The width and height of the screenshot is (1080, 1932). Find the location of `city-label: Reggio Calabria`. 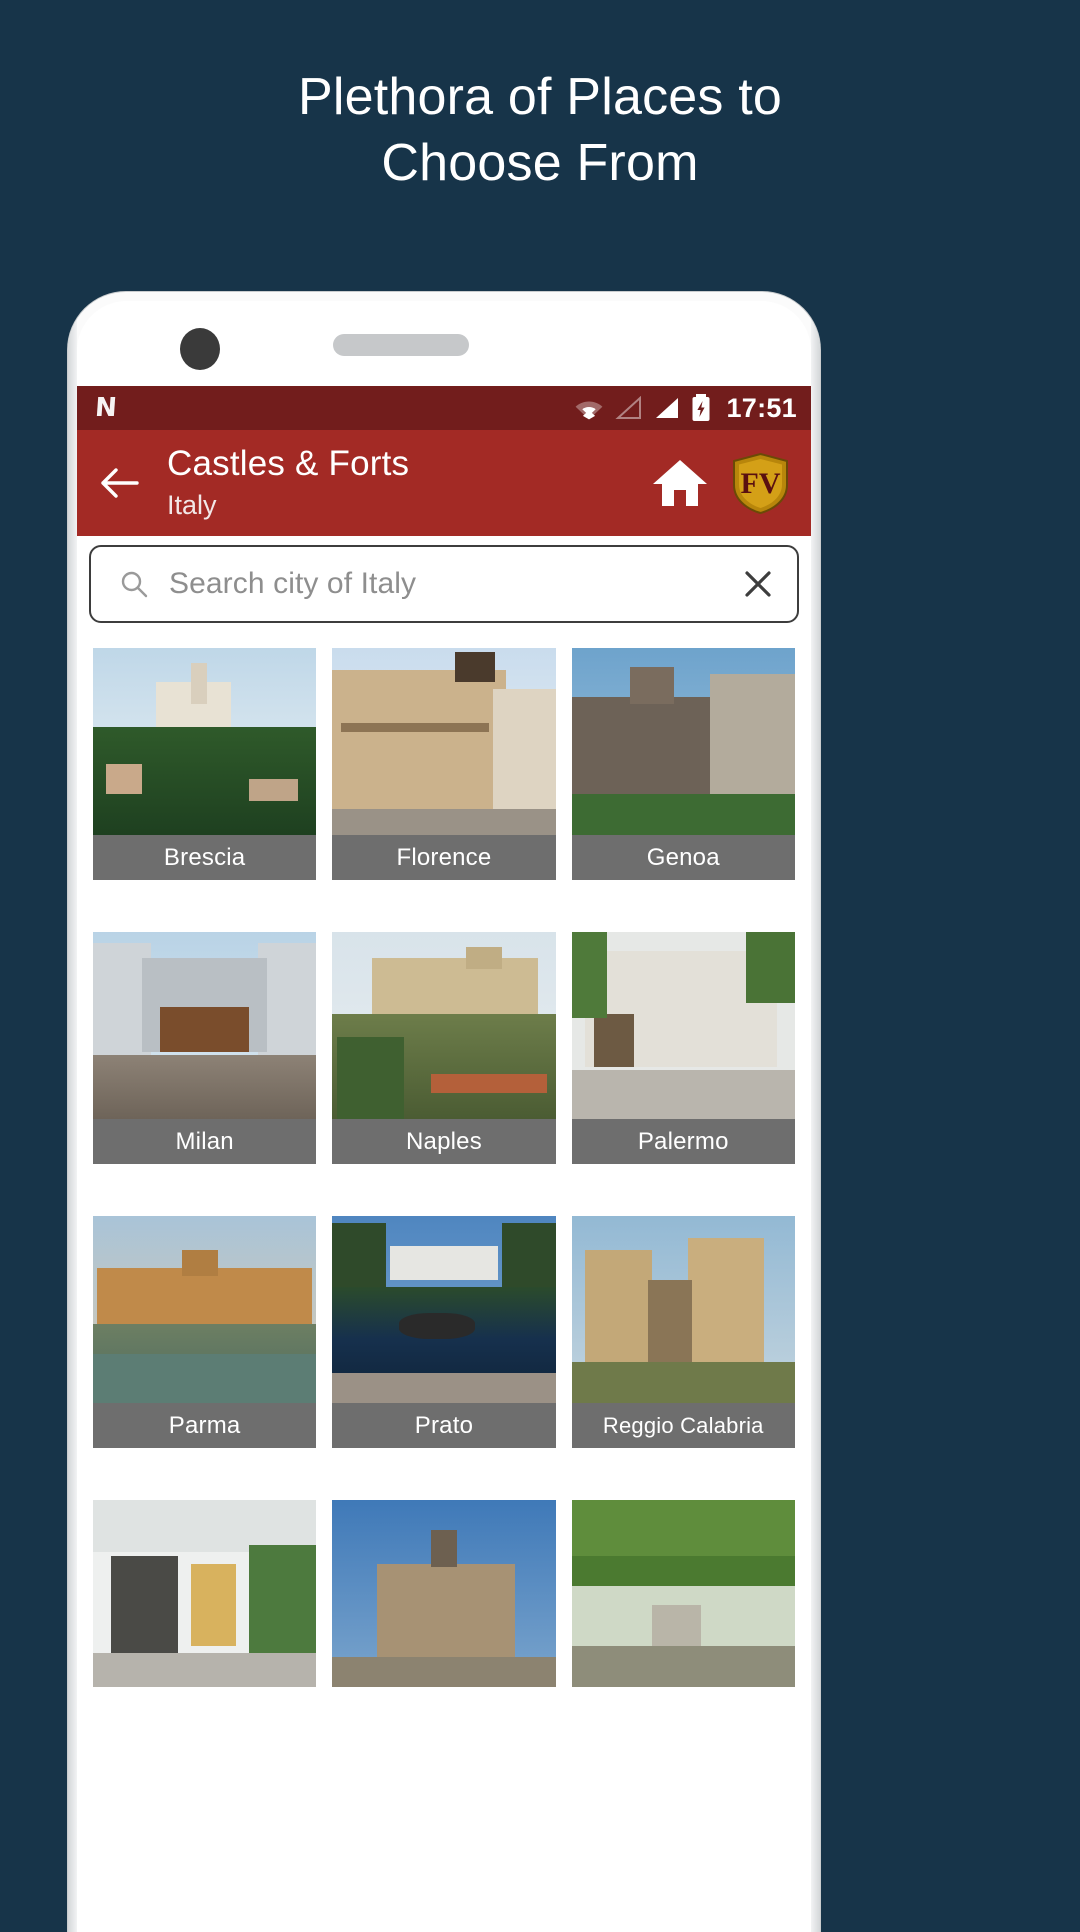

city-label: Reggio Calabria is located at coordinates (683, 1425).